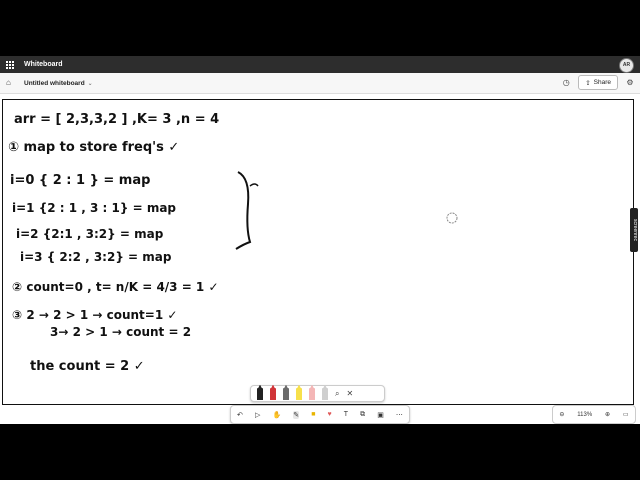 The width and height of the screenshot is (640, 480). I want to click on ink-line-3: i=0 { 2 : 1 } = map, so click(80, 180).